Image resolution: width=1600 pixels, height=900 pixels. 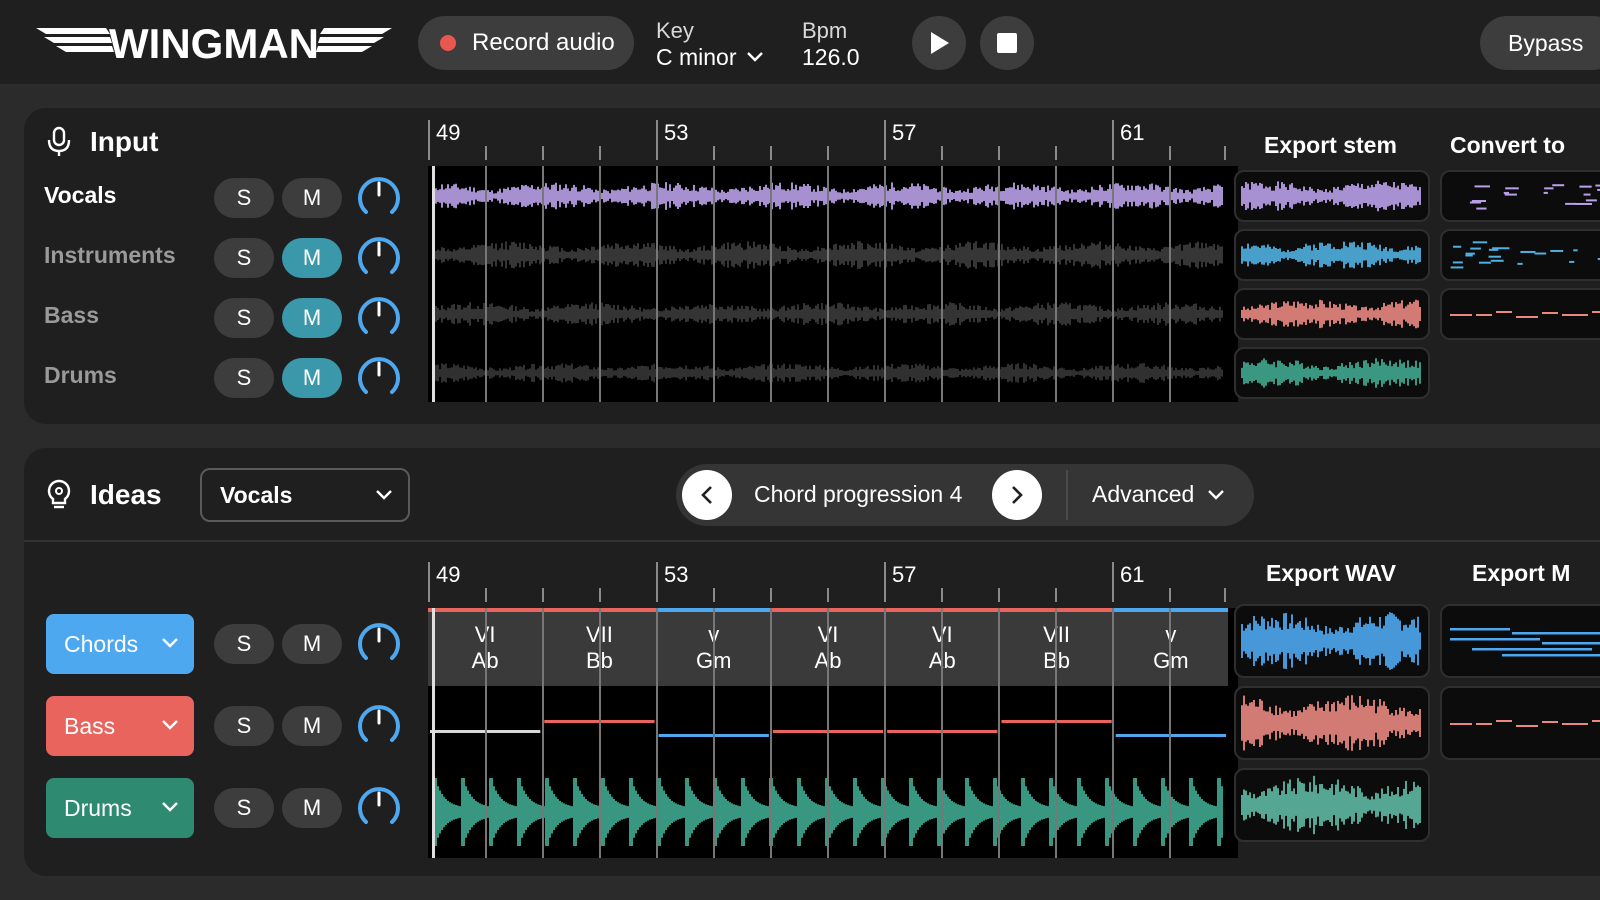 I want to click on solo-button-bass: S, so click(x=244, y=318).